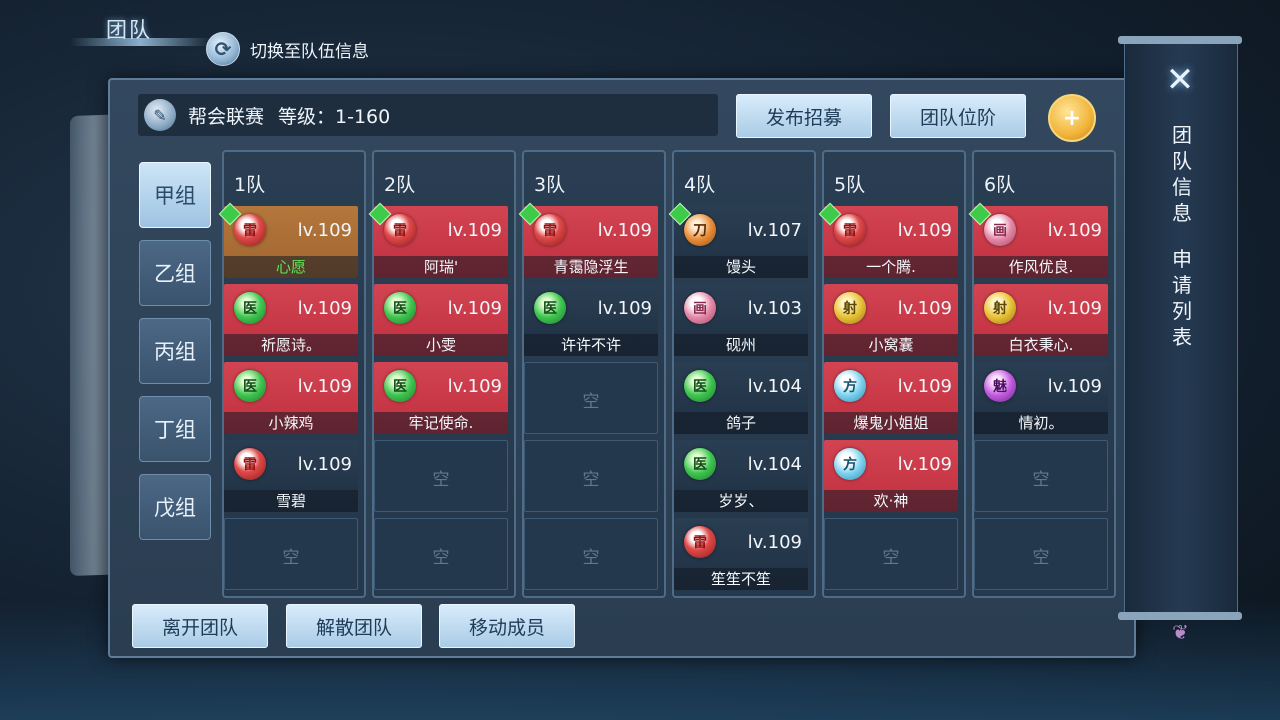 This screenshot has width=1280, height=720. What do you see at coordinates (741, 398) in the screenshot?
I see `member-slot: 医 lv.104 鸽子` at bounding box center [741, 398].